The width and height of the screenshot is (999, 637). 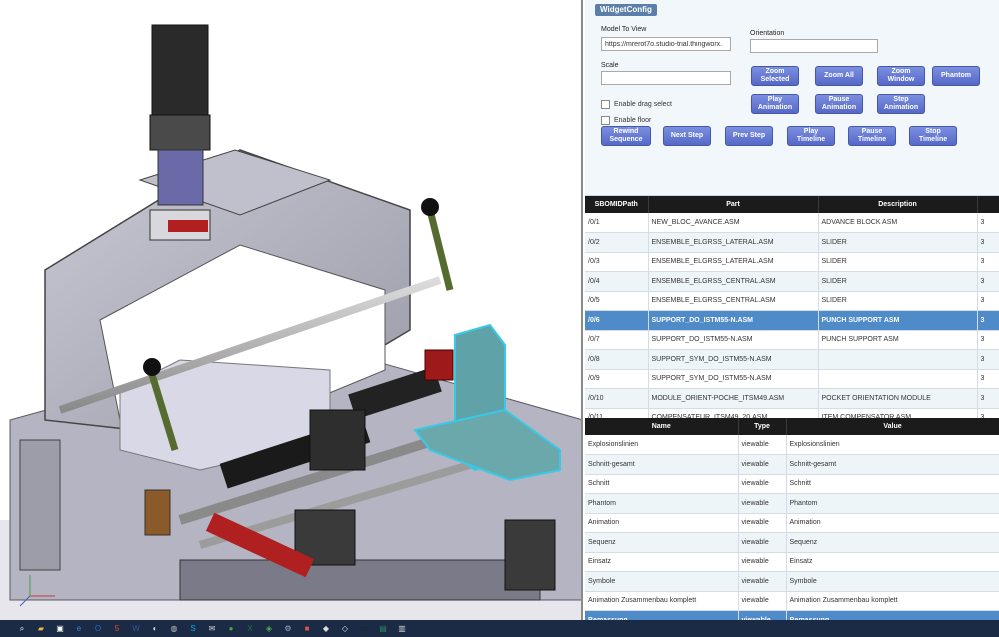 I want to click on bom-cell: ENSEMBLE_ELGRSS_LATERAL.ASM, so click(x=733, y=242).